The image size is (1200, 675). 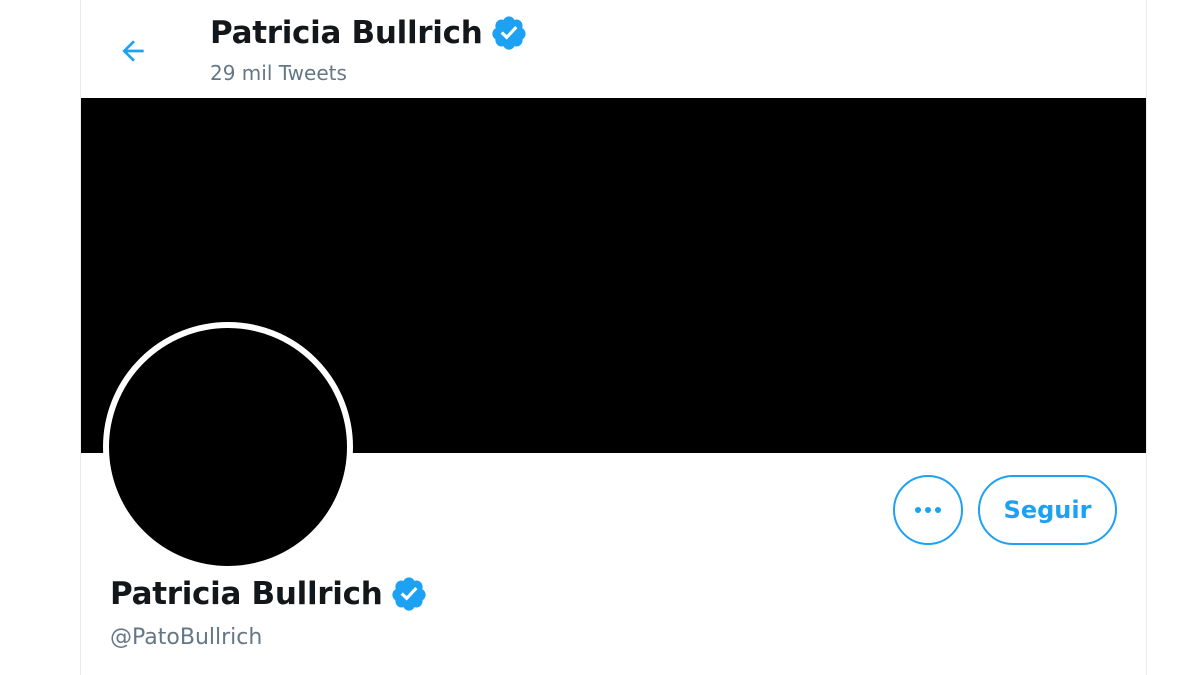 What do you see at coordinates (186, 637) in the screenshot?
I see `profile-handle: @PatoBullrich` at bounding box center [186, 637].